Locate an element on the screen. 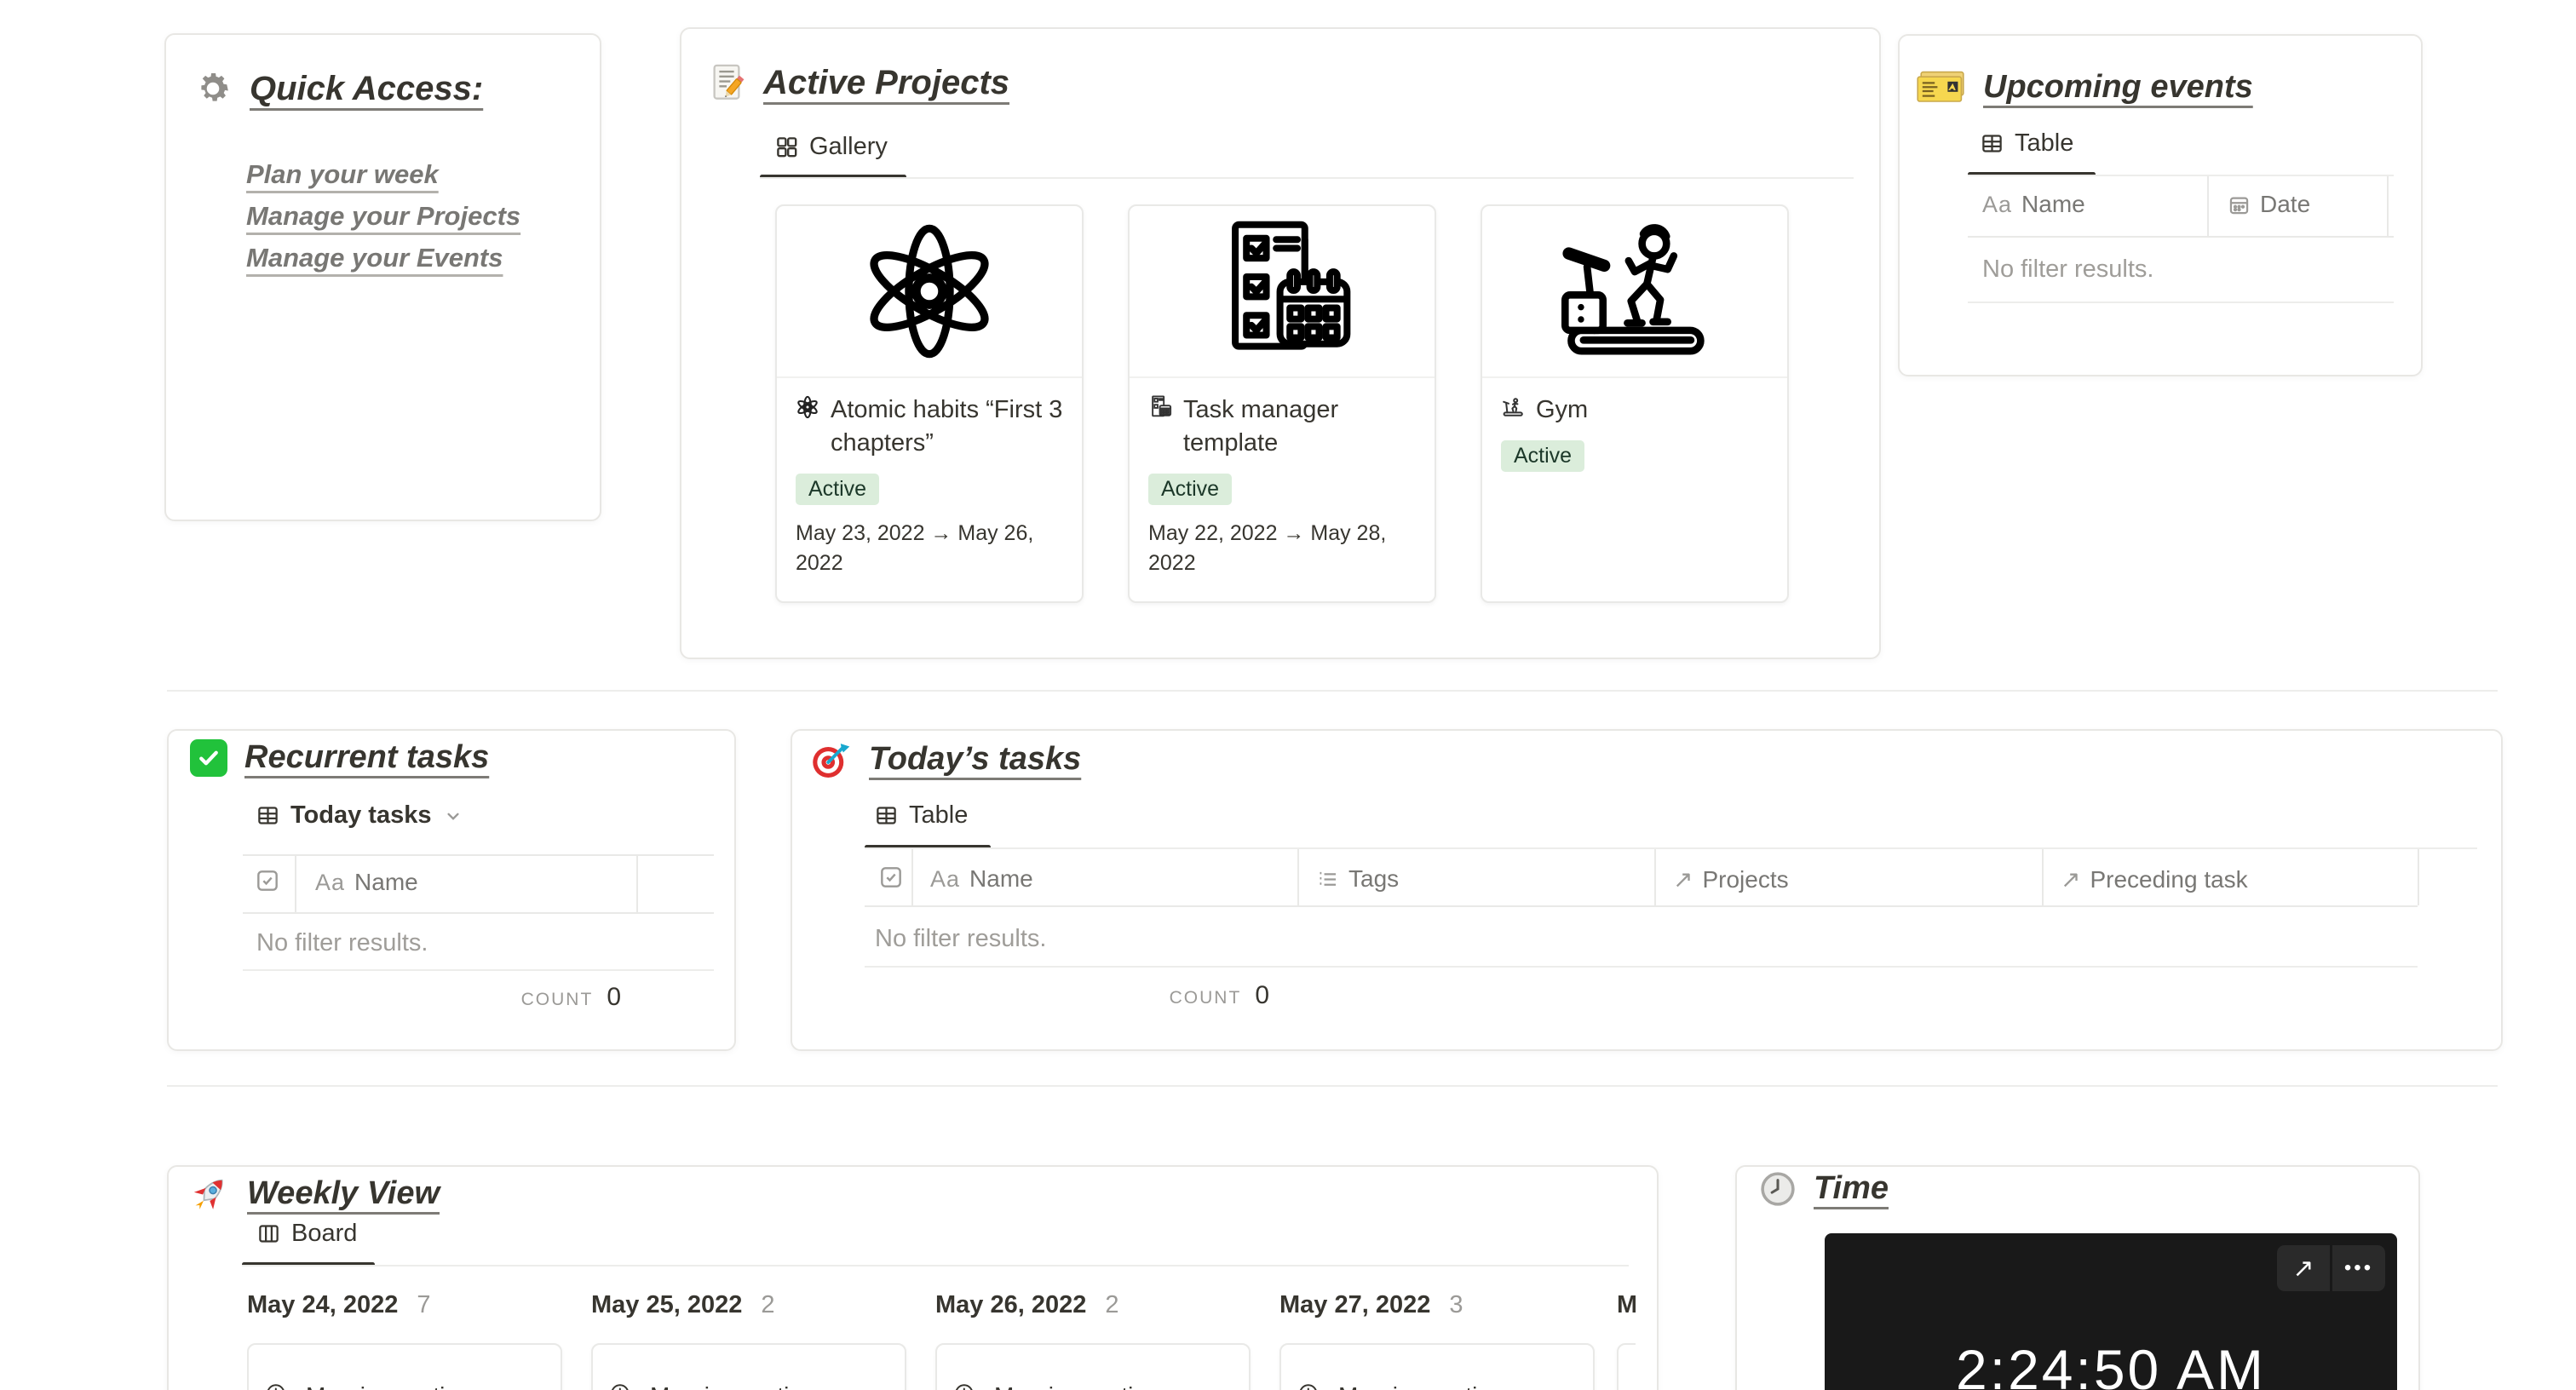 The height and width of the screenshot is (1390, 2576). atom-icon is located at coordinates (808, 407).